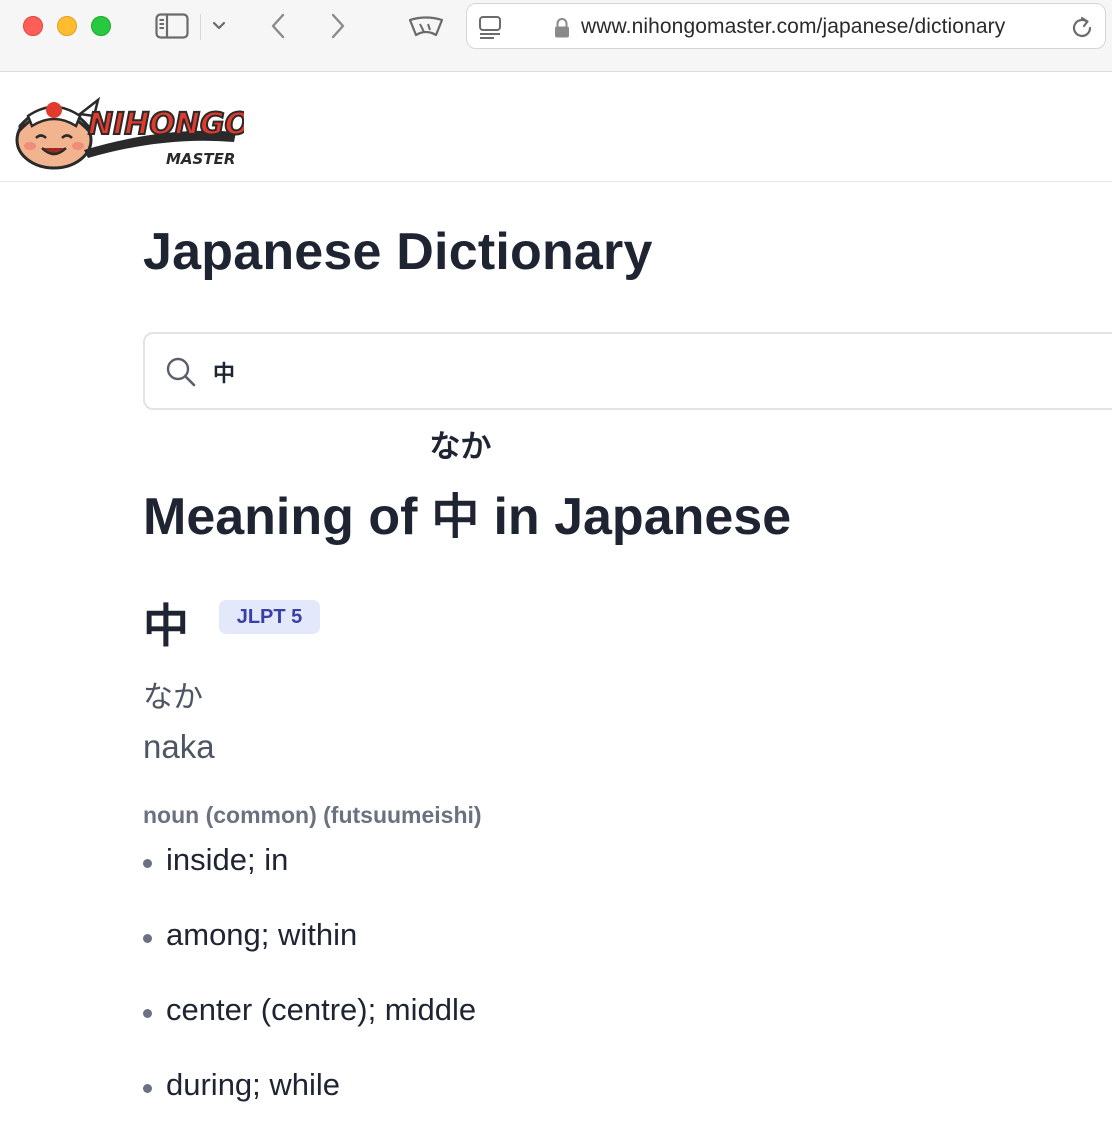  What do you see at coordinates (280, 517) in the screenshot?
I see `heading-prefix: Meaning of` at bounding box center [280, 517].